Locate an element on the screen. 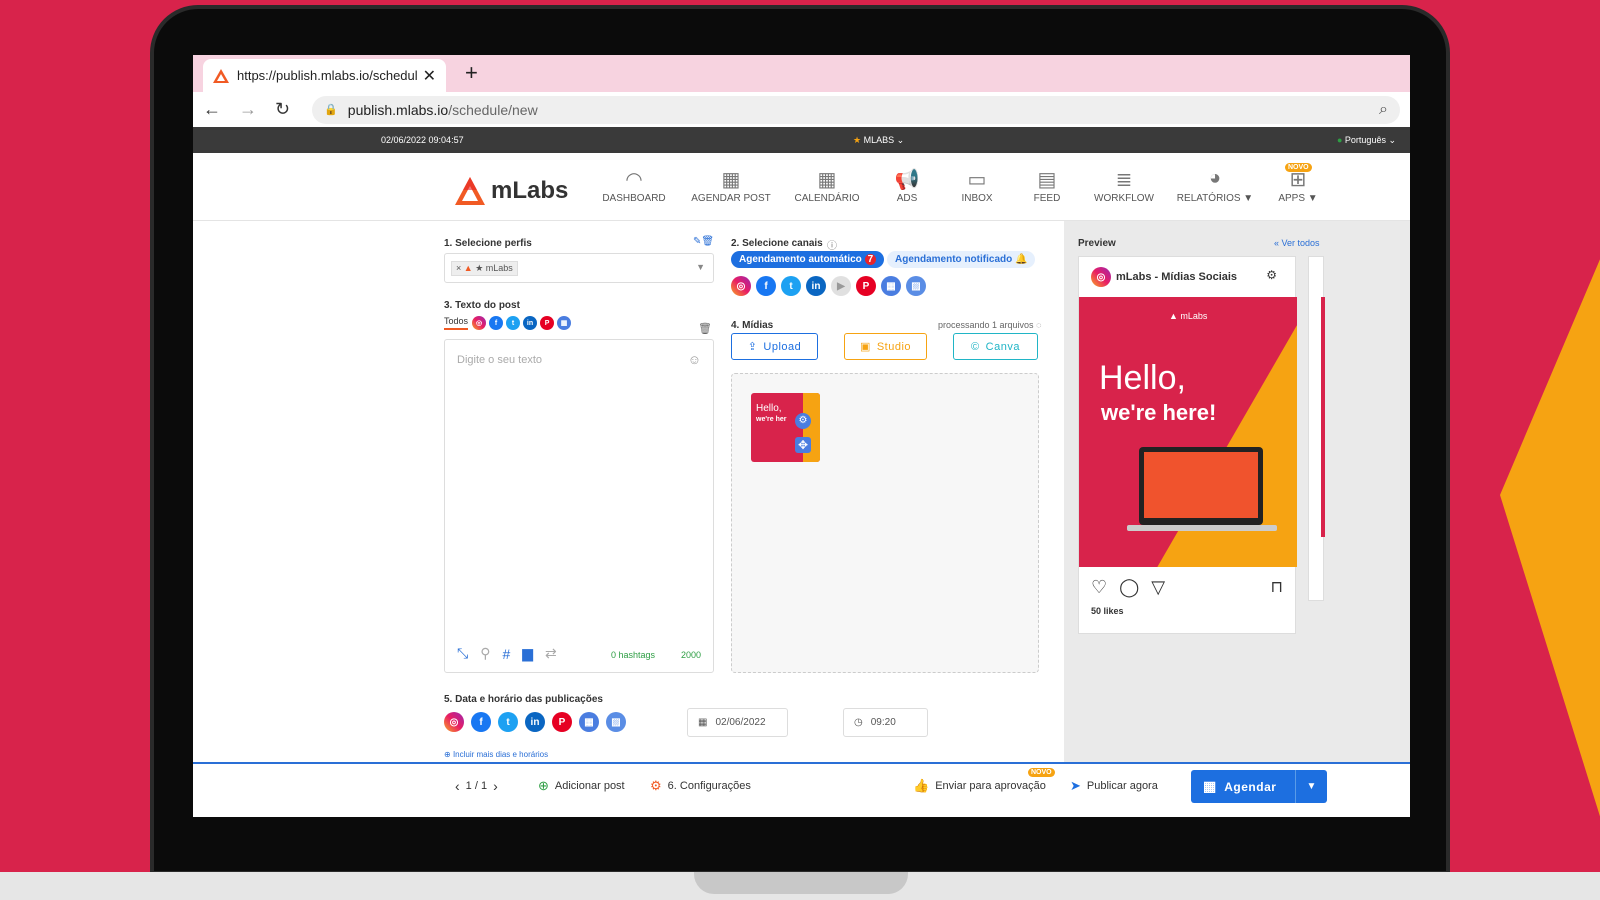 The image size is (1600, 900). add-more-dates-link: ⊕ Incluir mais dias e horários is located at coordinates (496, 754).